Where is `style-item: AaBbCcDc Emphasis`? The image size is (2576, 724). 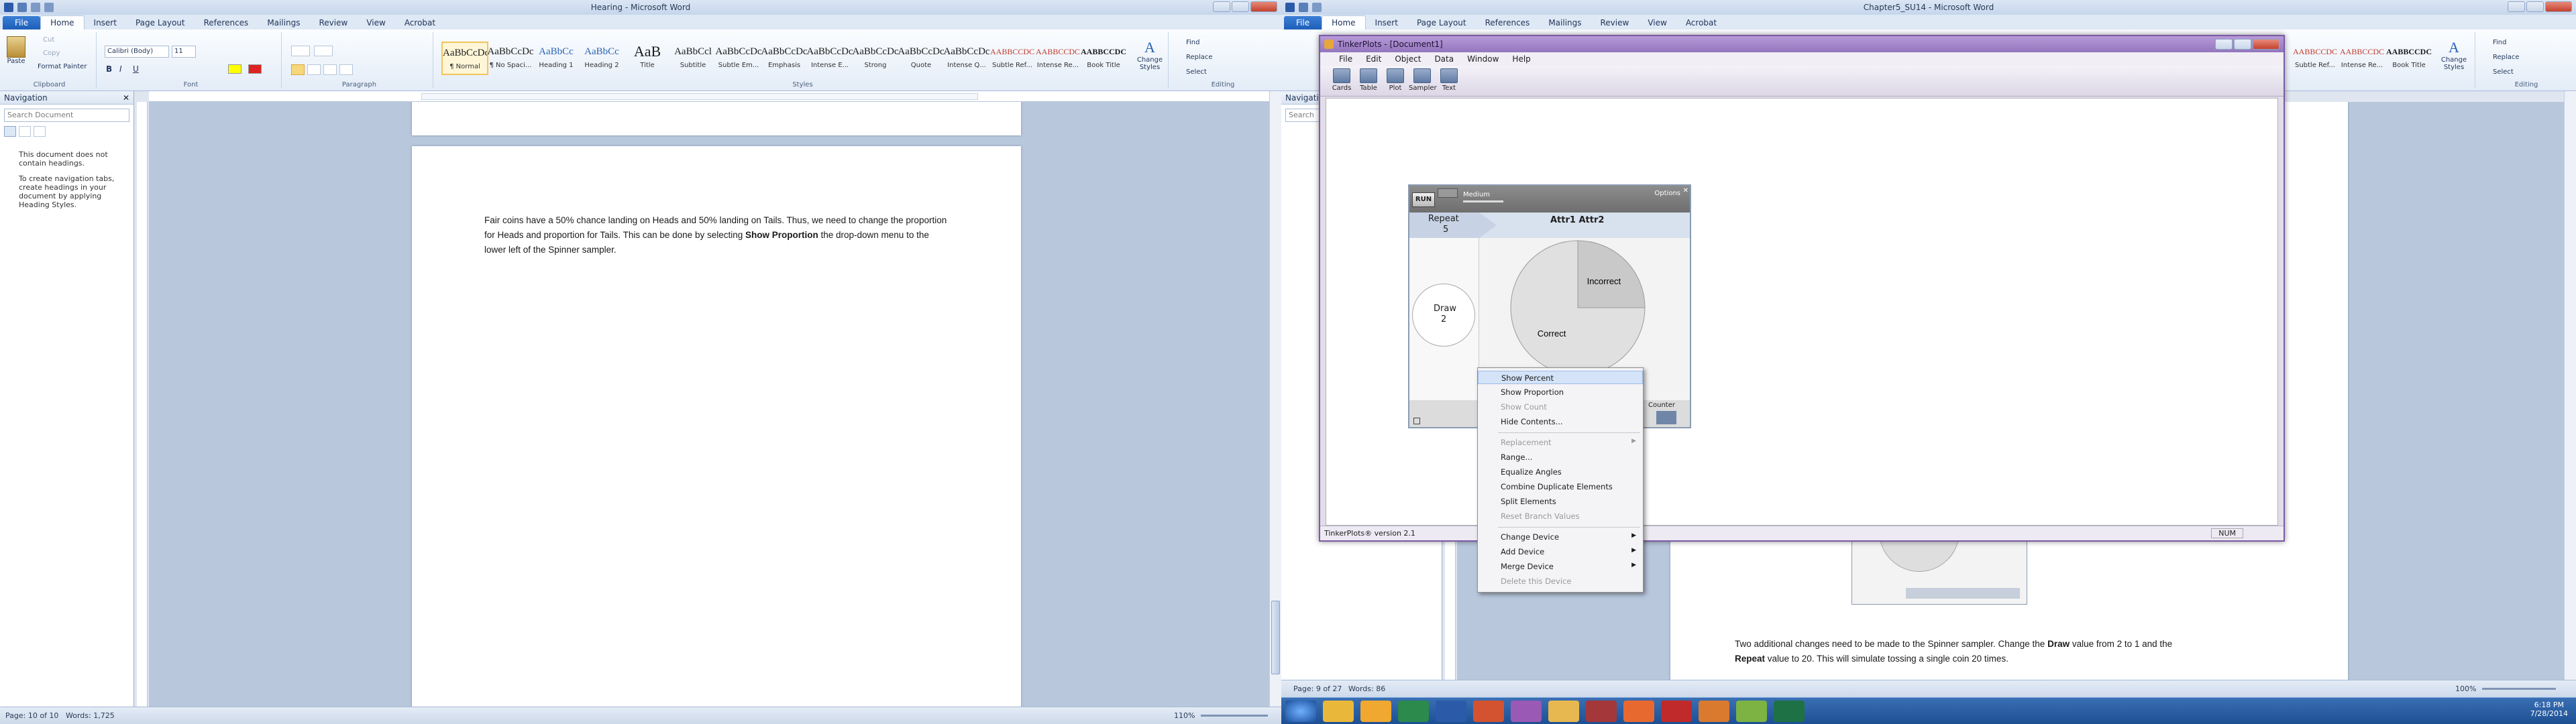
style-item: AaBbCcDc Emphasis is located at coordinates (784, 58).